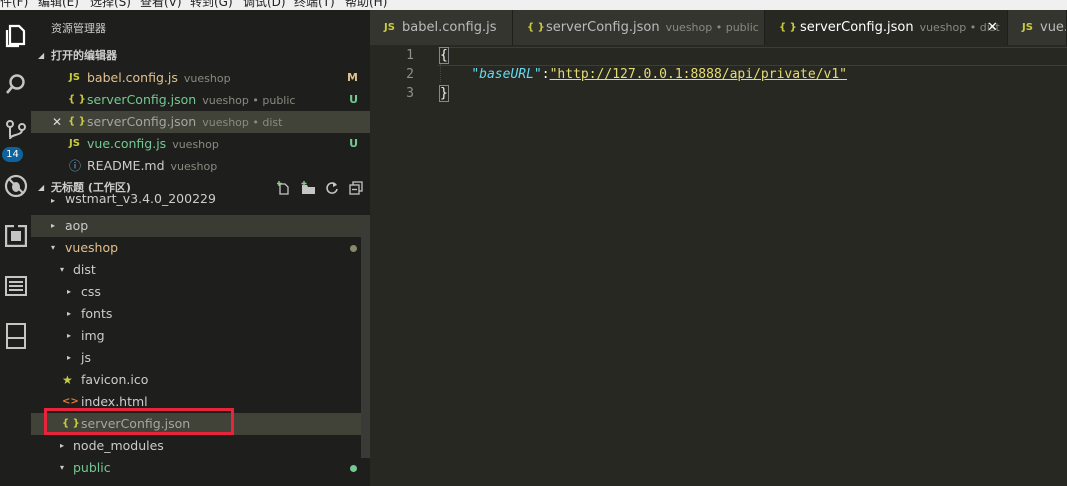 This screenshot has height=486, width=1067. I want to click on sidebar-scrollbar, so click(365, 343).